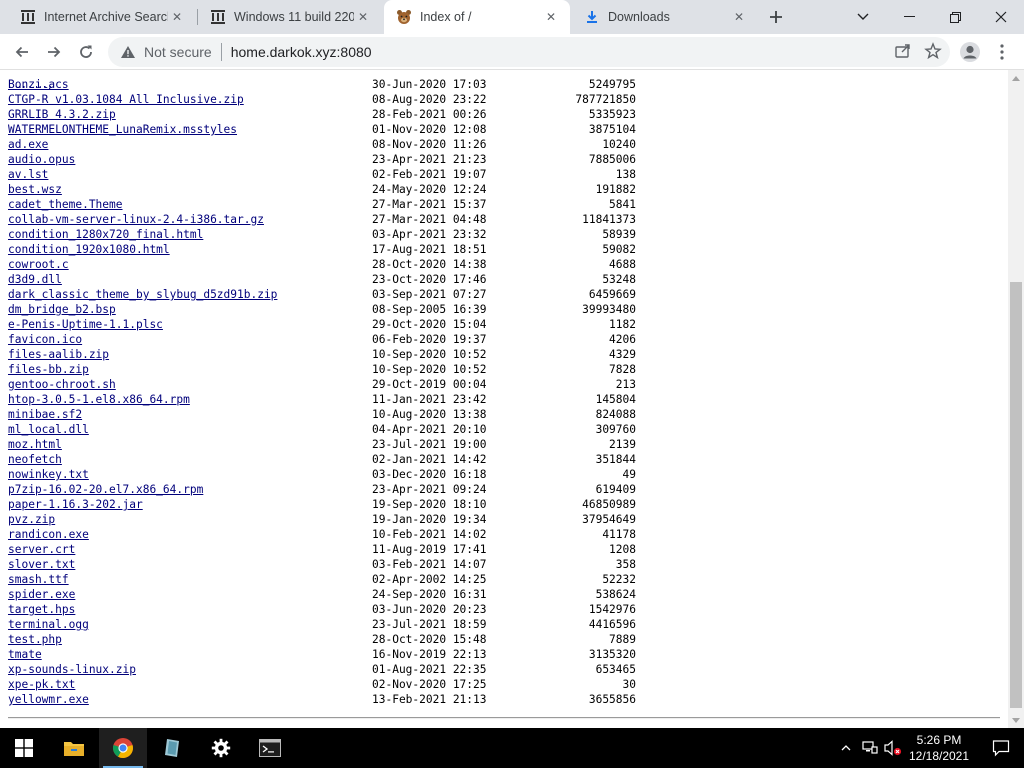 This screenshot has width=1024, height=768. Describe the element at coordinates (35, 189) in the screenshot. I see `file-link: best.wsz` at that location.